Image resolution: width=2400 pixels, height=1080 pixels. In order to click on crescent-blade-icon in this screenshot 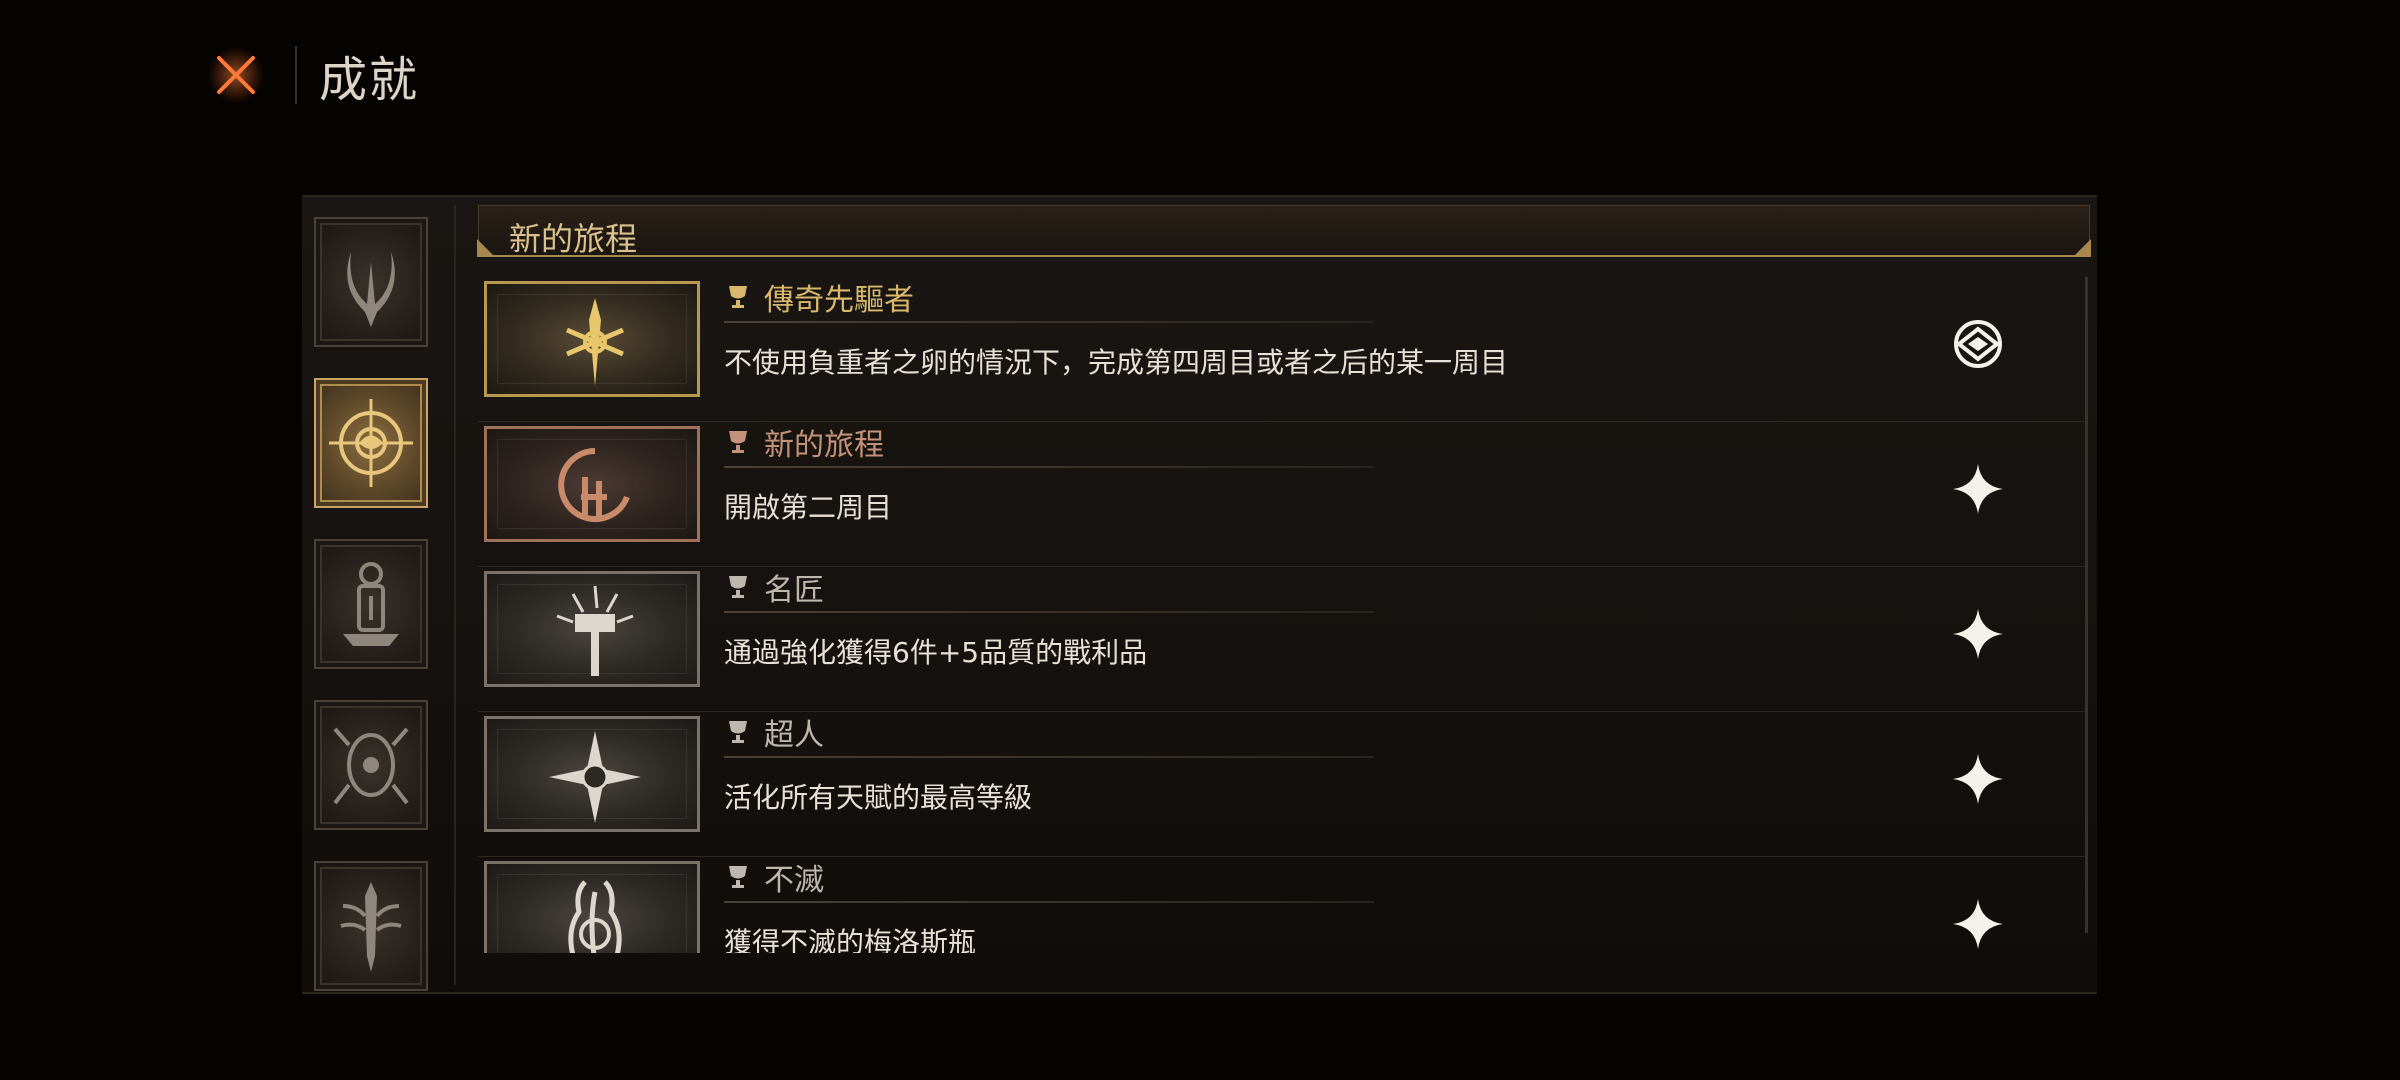, I will do `click(371, 289)`.